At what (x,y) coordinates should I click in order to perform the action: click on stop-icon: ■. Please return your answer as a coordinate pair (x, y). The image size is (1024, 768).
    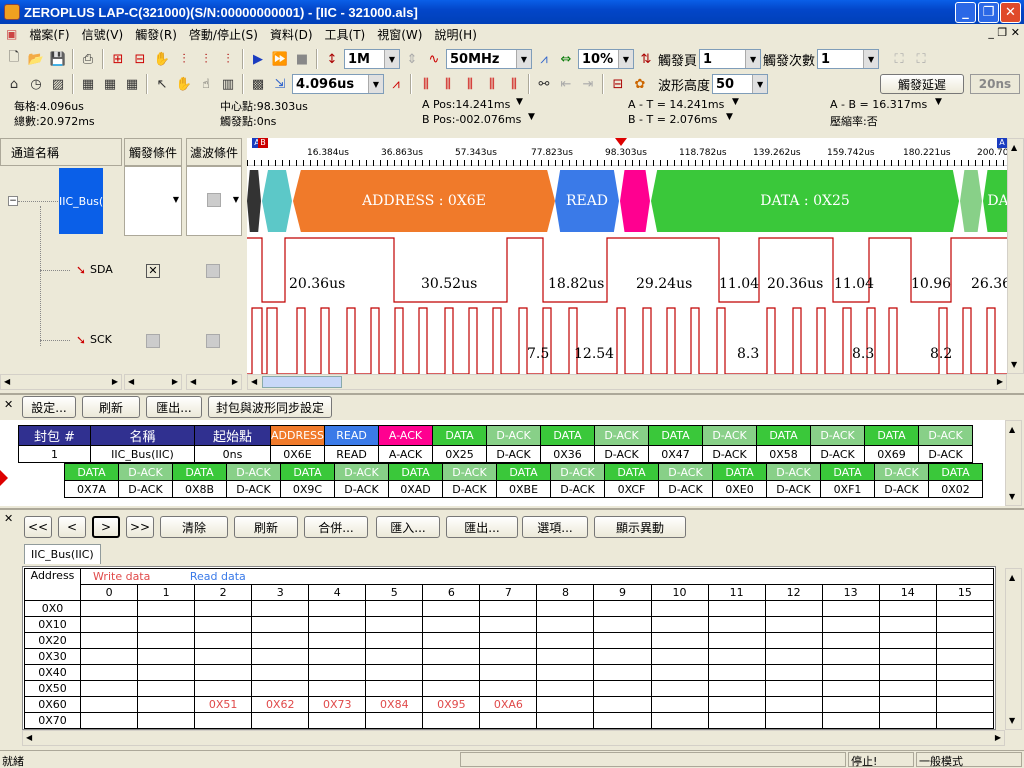
    Looking at the image, I should click on (302, 59).